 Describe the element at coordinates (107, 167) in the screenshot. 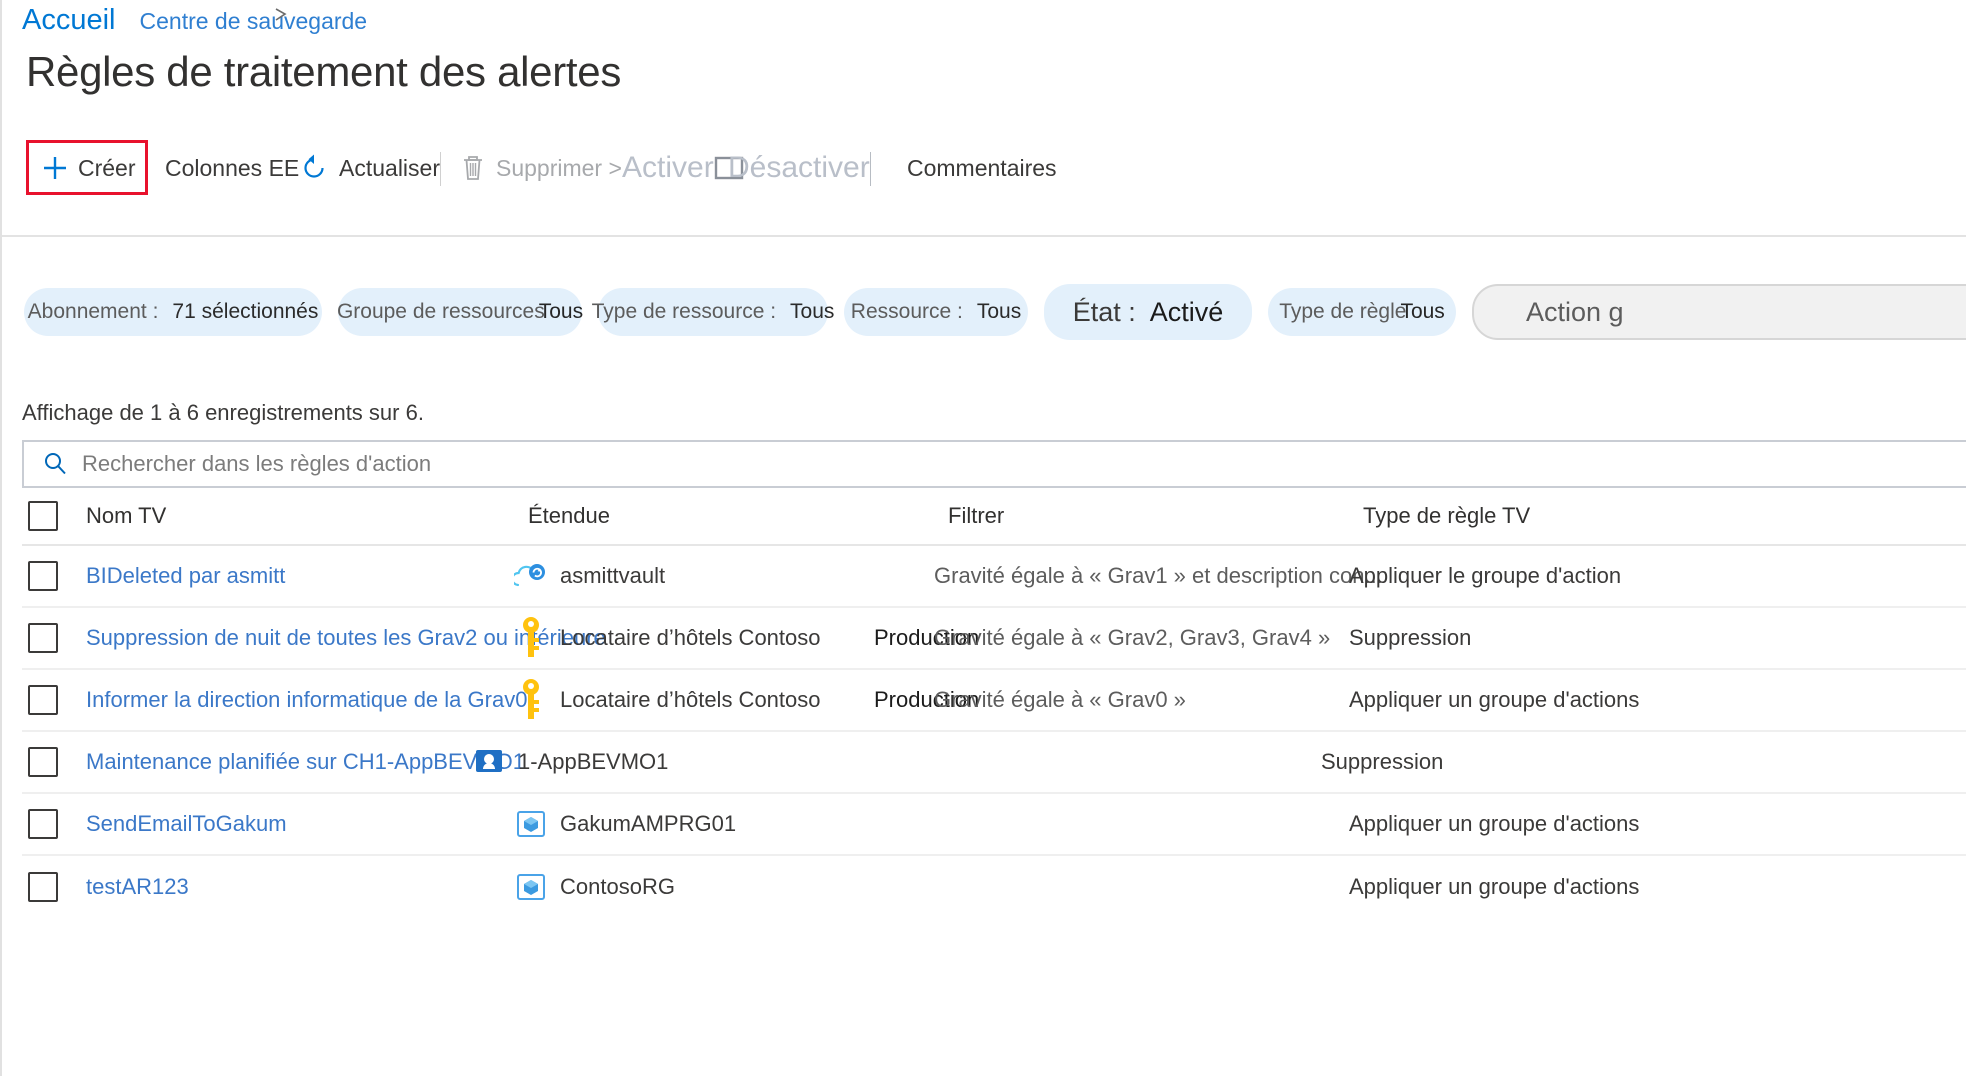

I see `create-button-label: Créer` at that location.